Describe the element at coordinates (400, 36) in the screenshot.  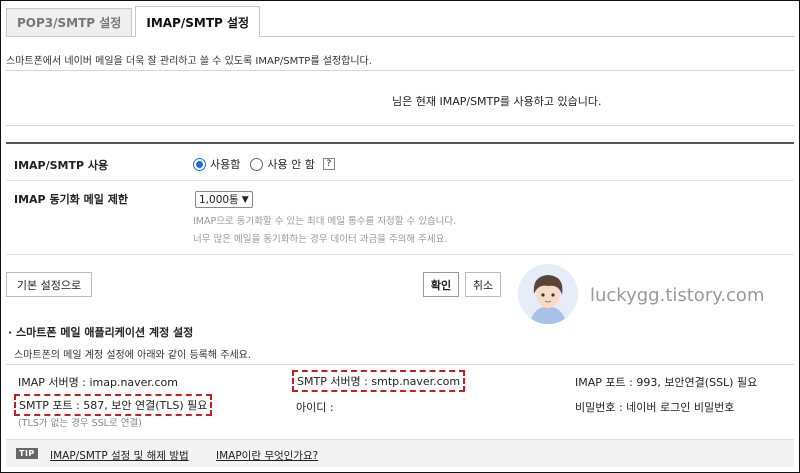
I see `tab-divider` at that location.